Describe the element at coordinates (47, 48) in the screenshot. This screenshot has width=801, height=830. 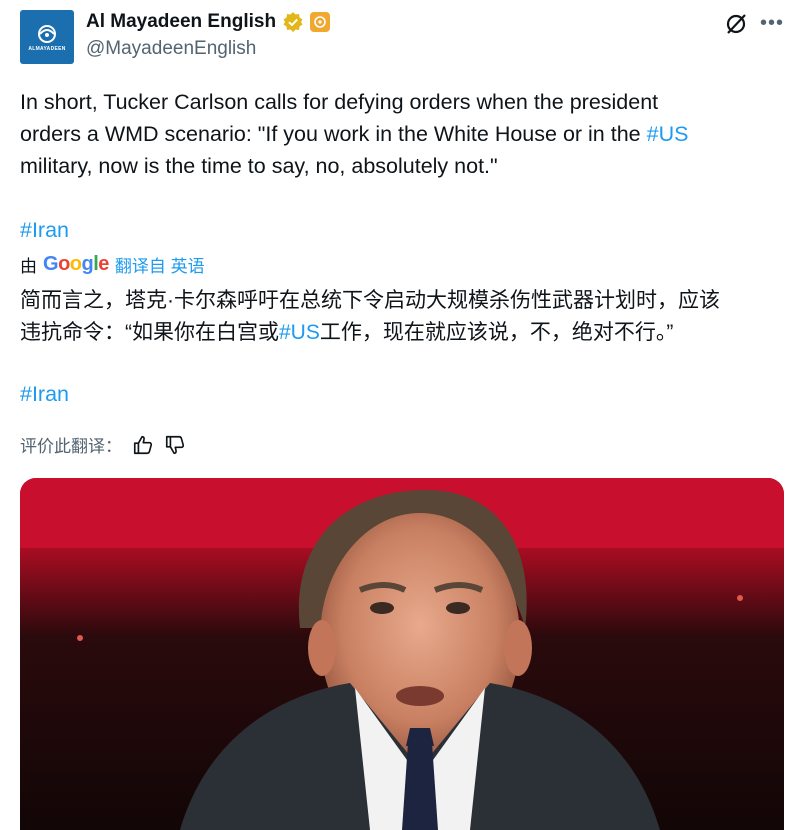
I see `avatar-logo-text: ALMAYADEEN` at that location.